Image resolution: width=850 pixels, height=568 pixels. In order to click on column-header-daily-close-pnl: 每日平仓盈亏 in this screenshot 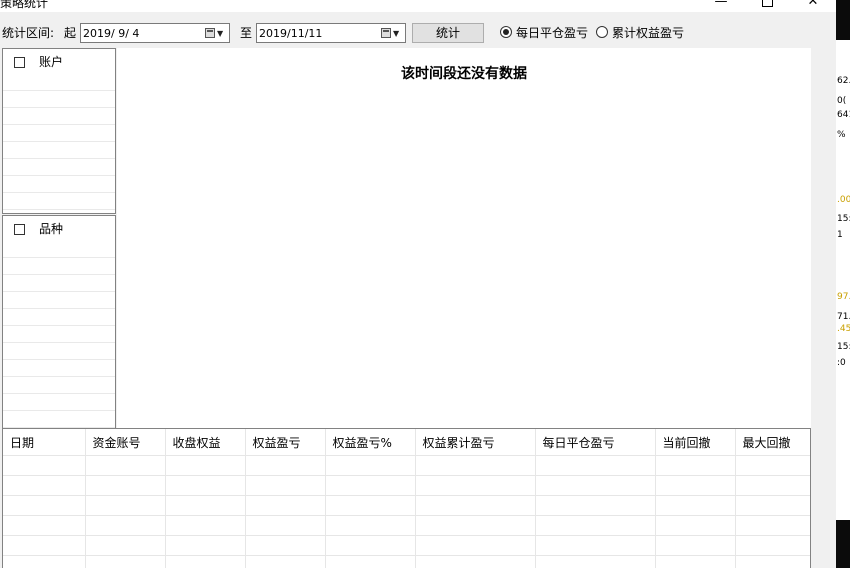, I will do `click(595, 442)`.